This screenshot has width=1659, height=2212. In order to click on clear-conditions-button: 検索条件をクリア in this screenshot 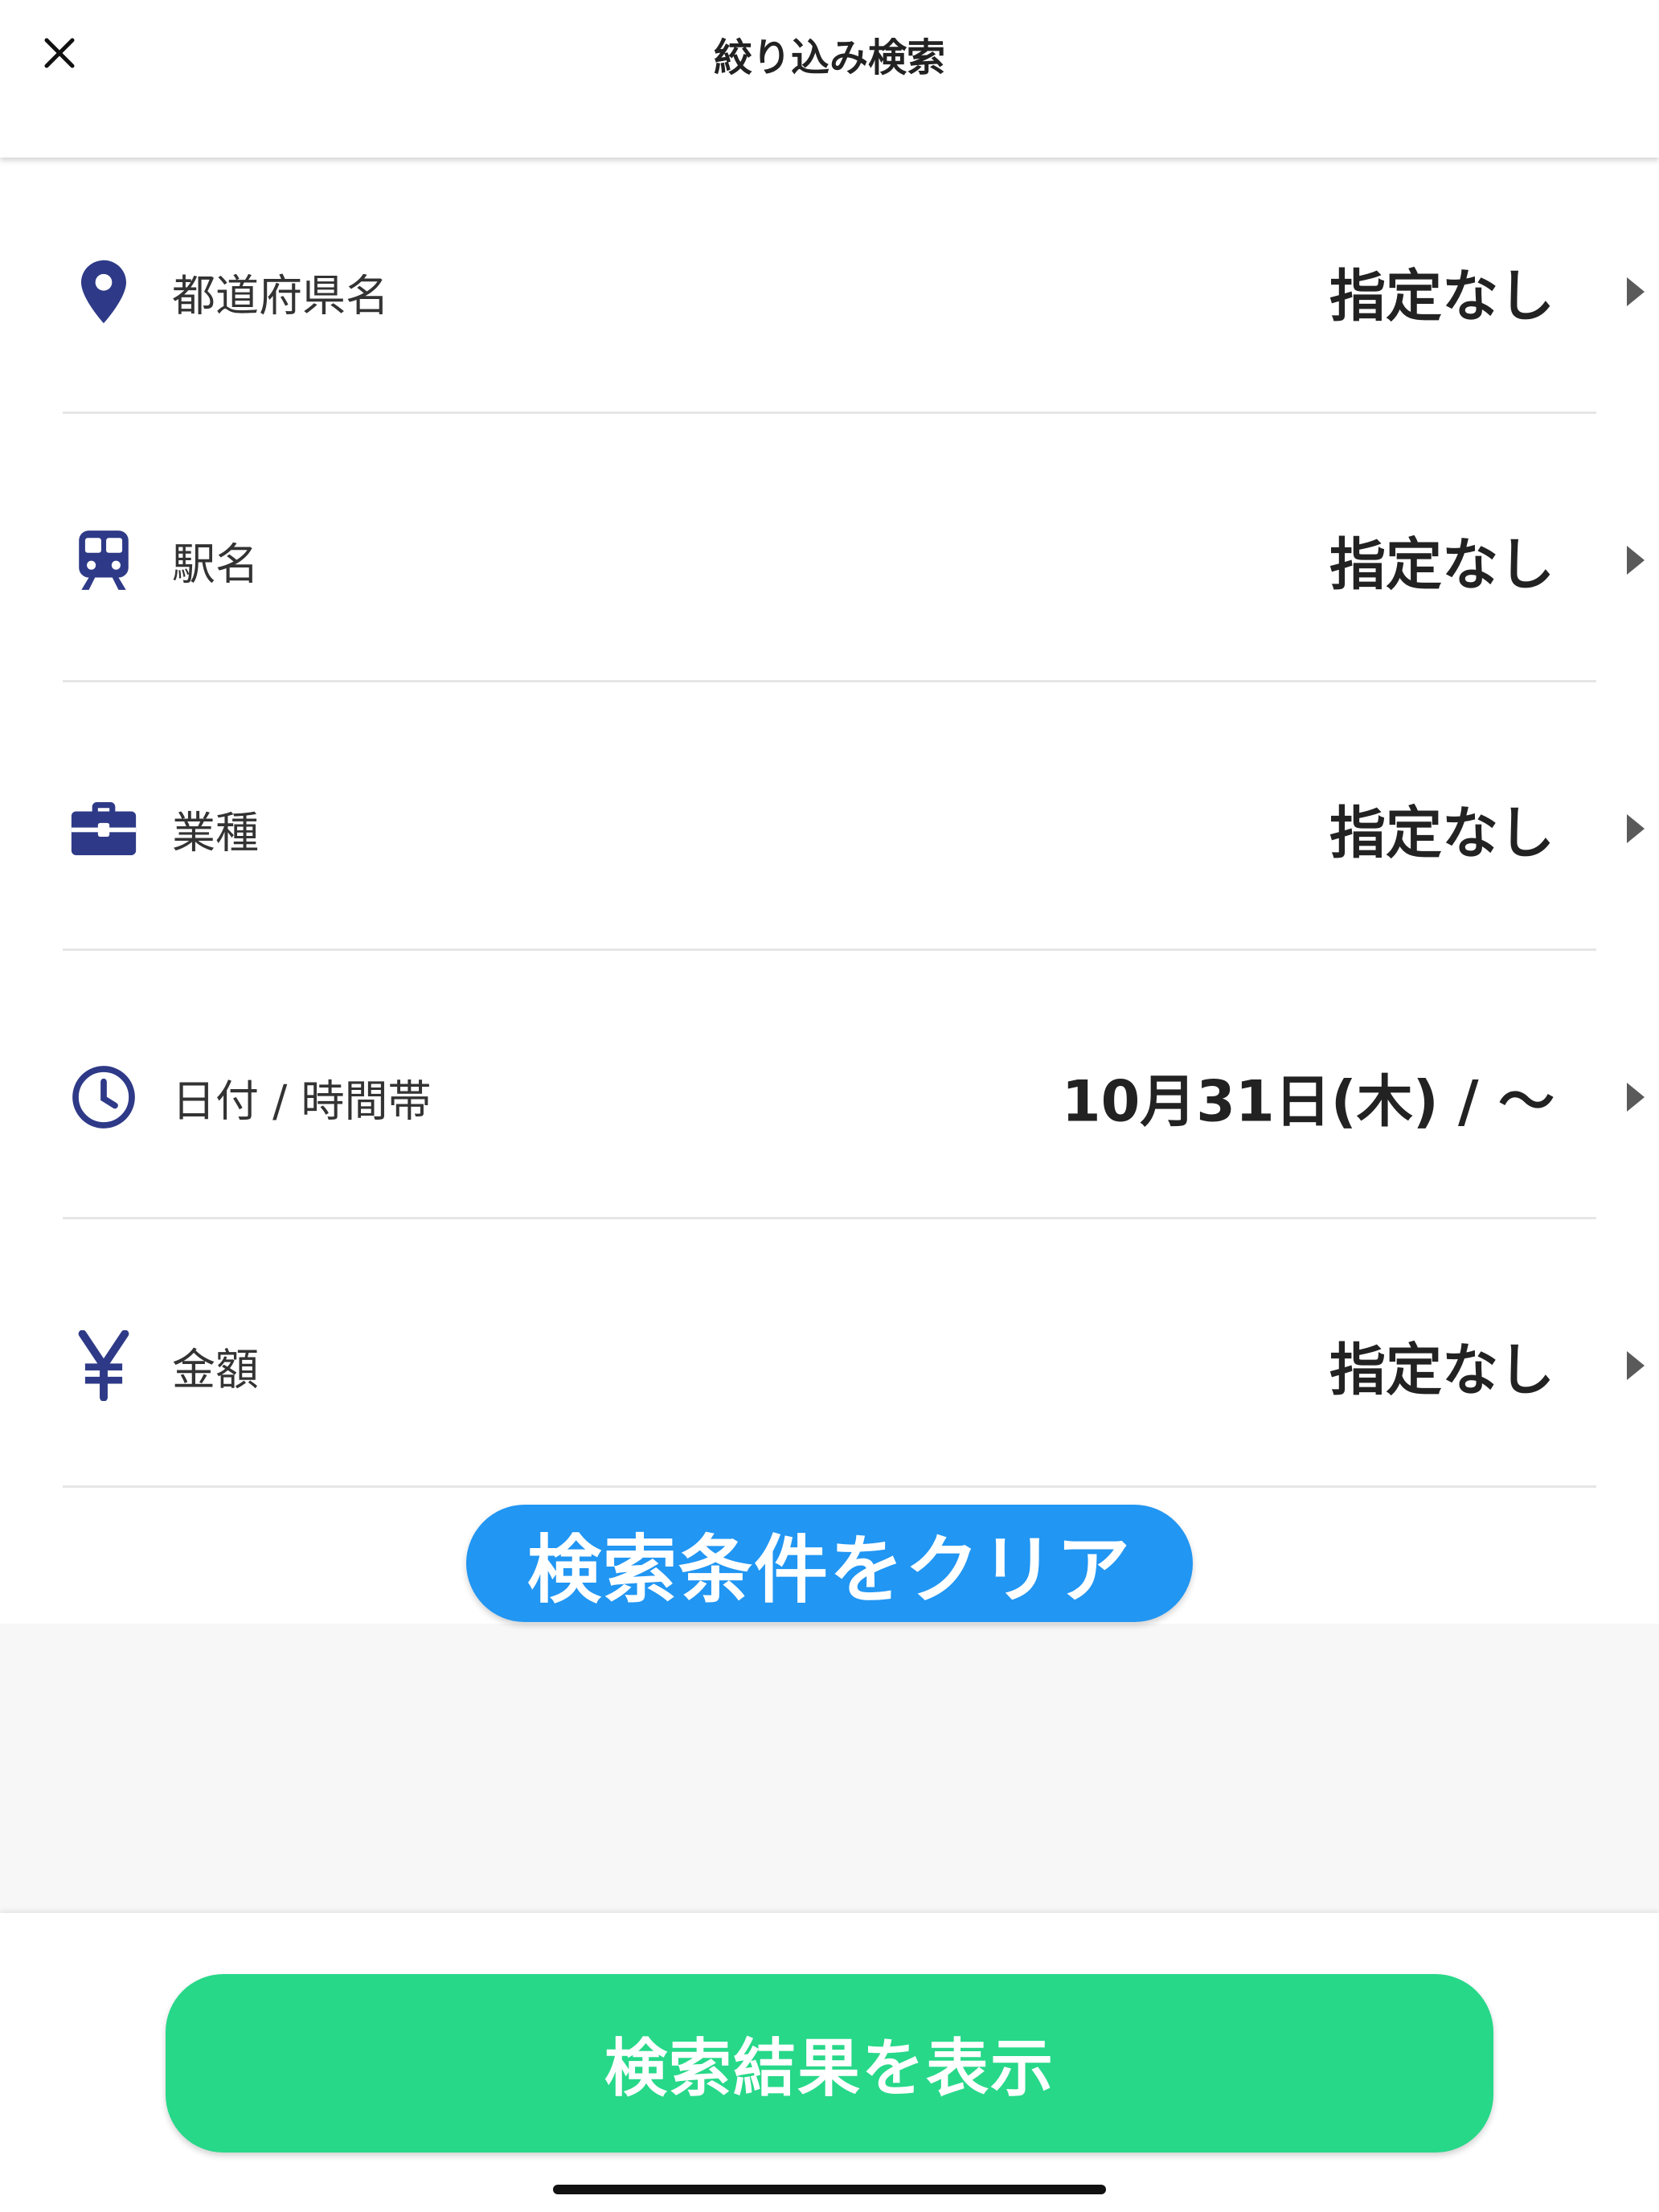, I will do `click(829, 1563)`.